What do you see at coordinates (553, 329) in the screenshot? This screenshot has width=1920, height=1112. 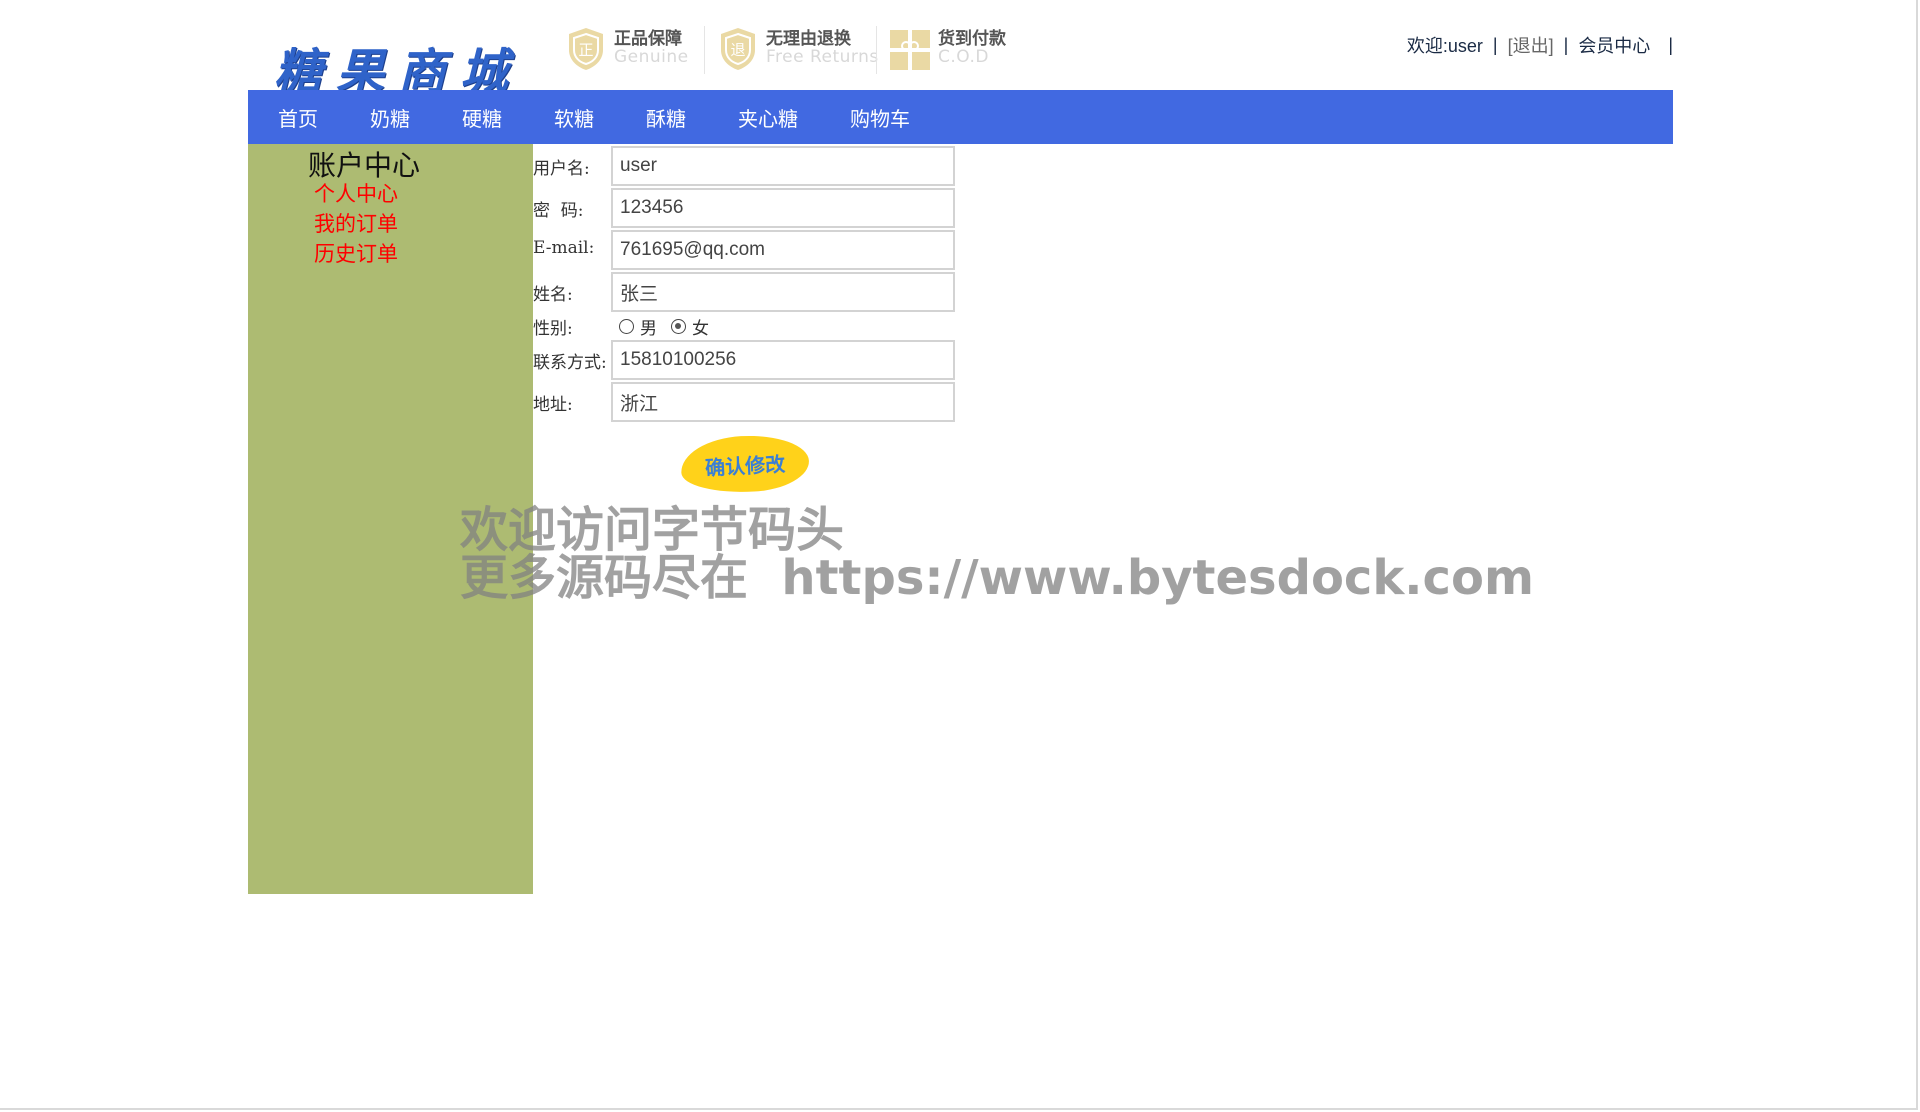 I see `gender-label: 性别:` at bounding box center [553, 329].